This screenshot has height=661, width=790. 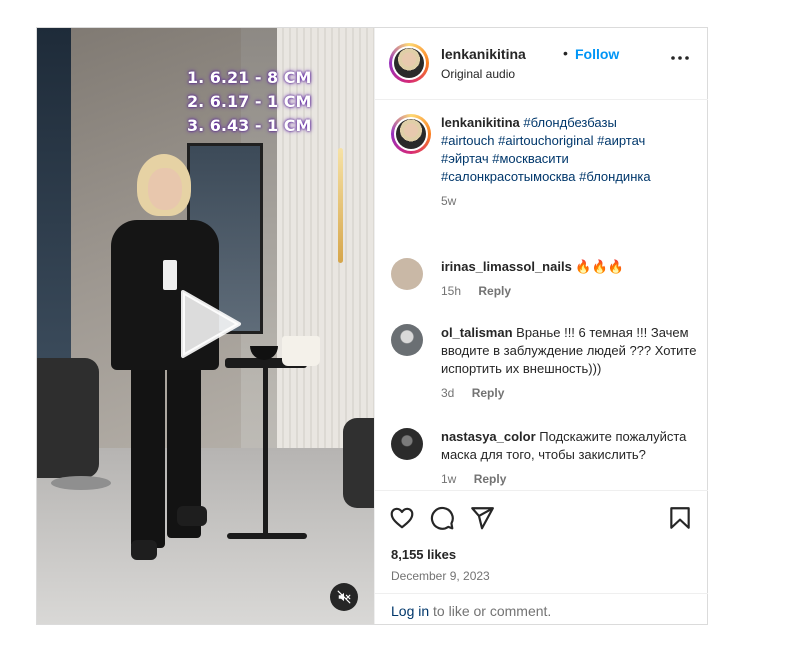 I want to click on caption-username: lenkanikitina, so click(x=480, y=122).